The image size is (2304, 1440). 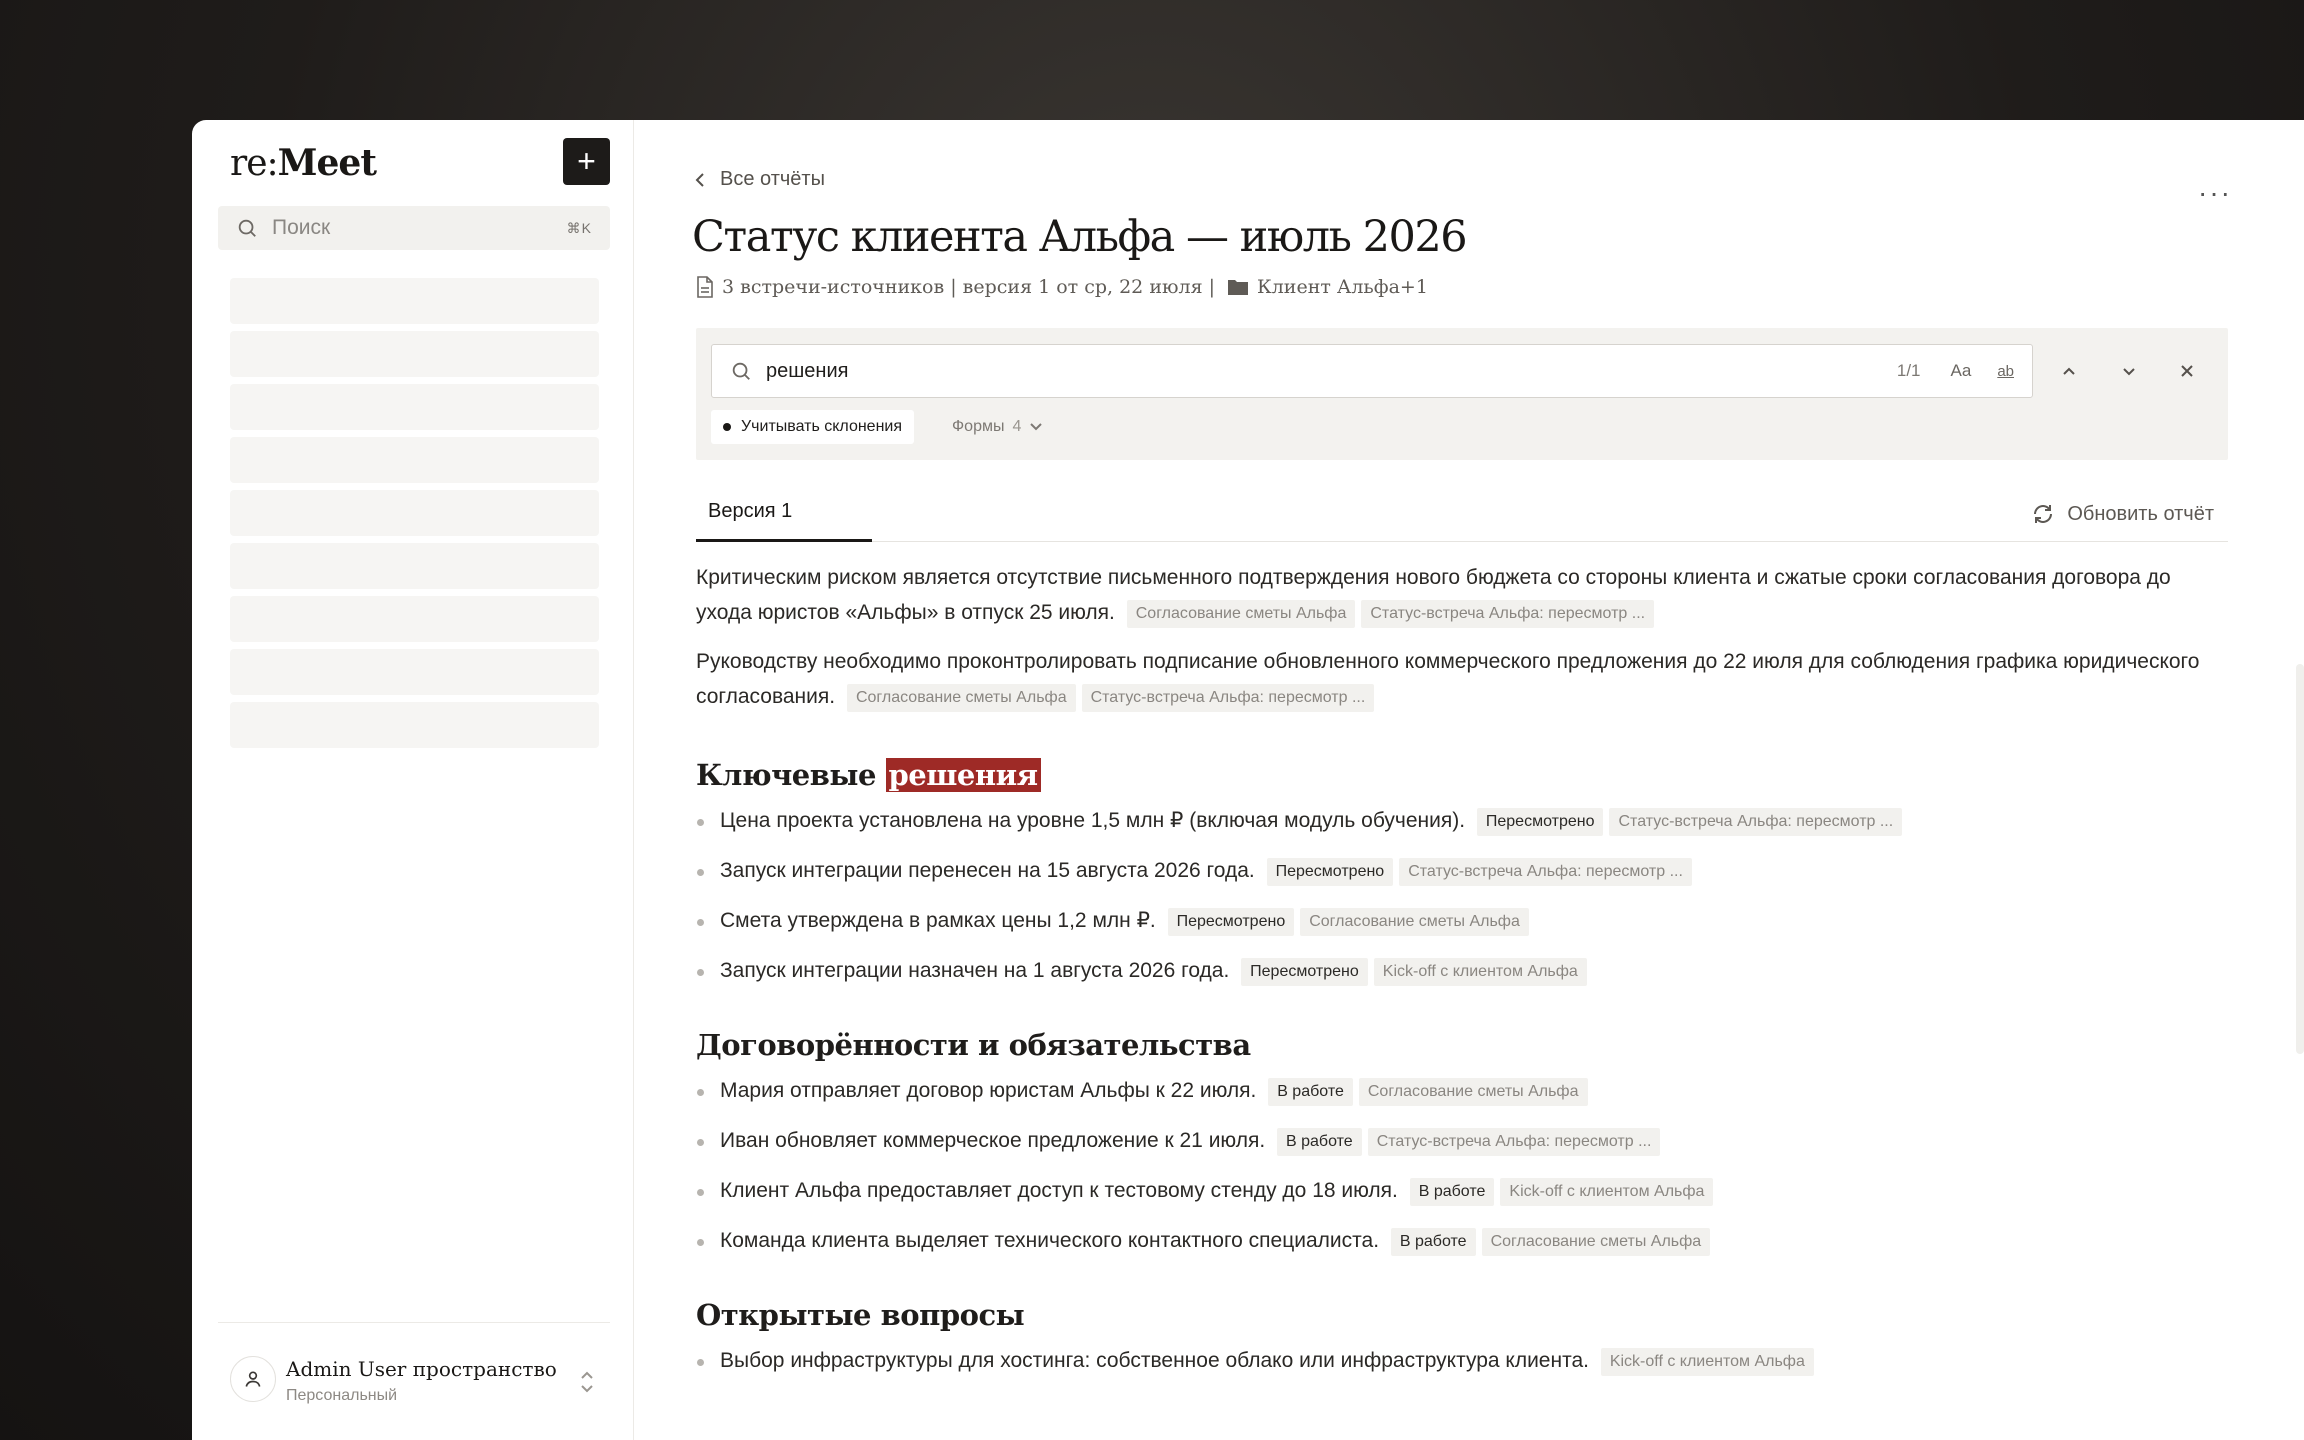 I want to click on user-icon, so click(x=253, y=1379).